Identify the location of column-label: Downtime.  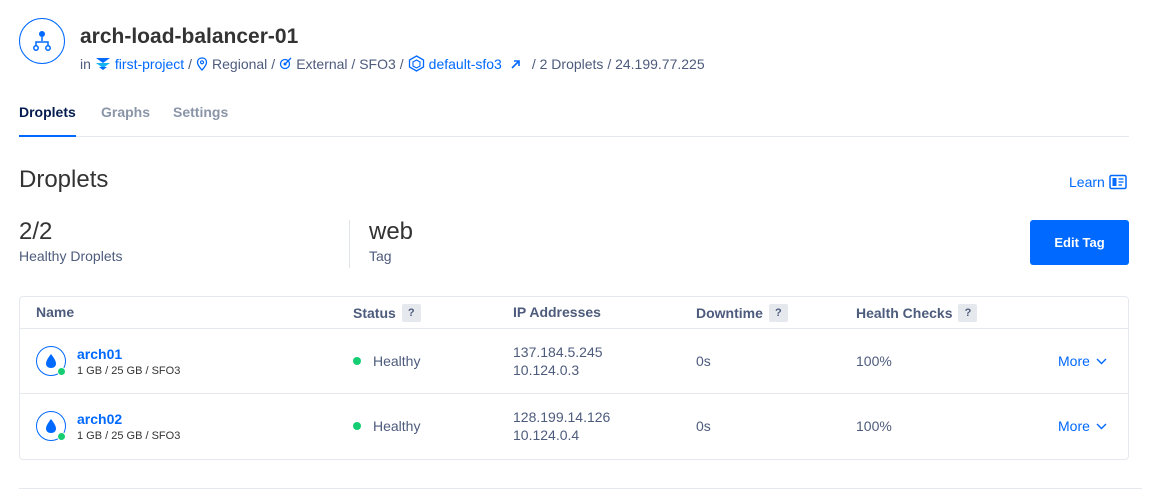
(729, 313).